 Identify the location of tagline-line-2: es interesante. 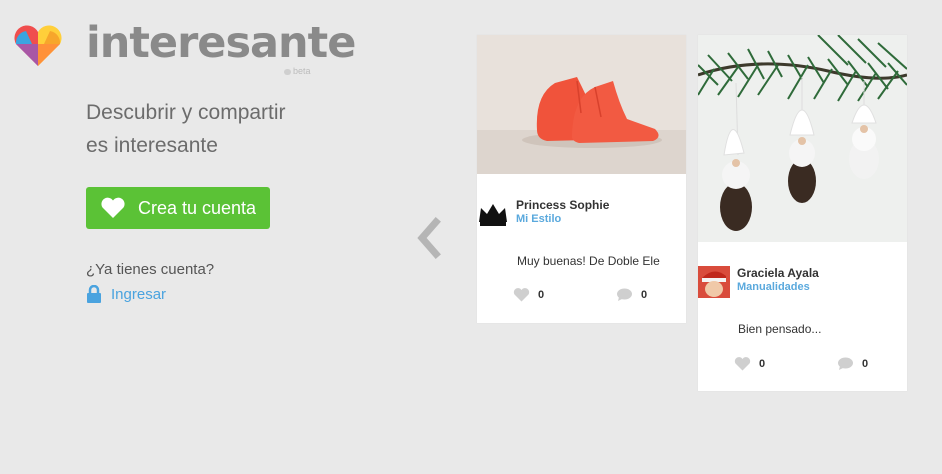
(152, 145).